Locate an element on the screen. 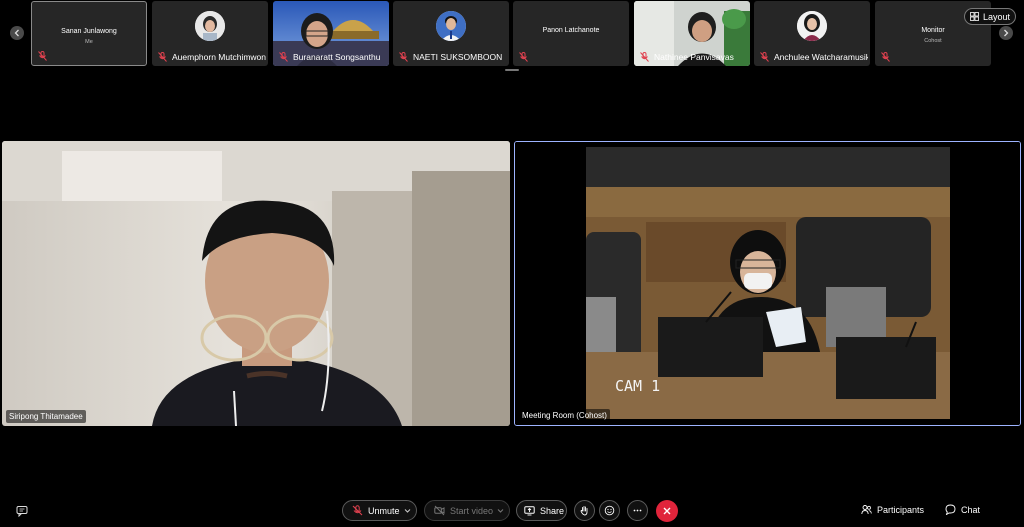 The height and width of the screenshot is (527, 1024). participants-button: Participants is located at coordinates (892, 509).